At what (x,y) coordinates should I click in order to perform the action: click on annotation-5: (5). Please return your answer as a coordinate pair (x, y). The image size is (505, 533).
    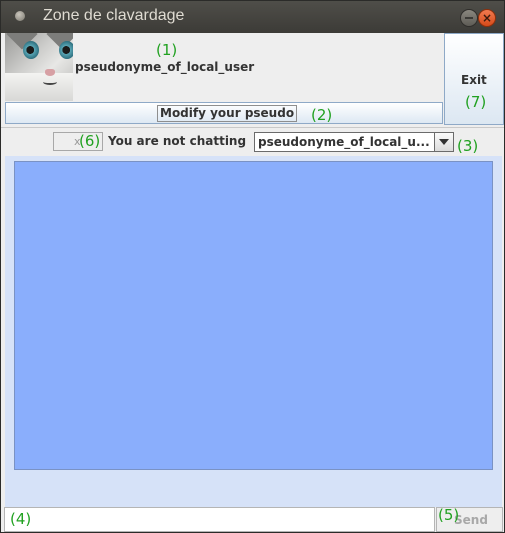
    Looking at the image, I should click on (449, 515).